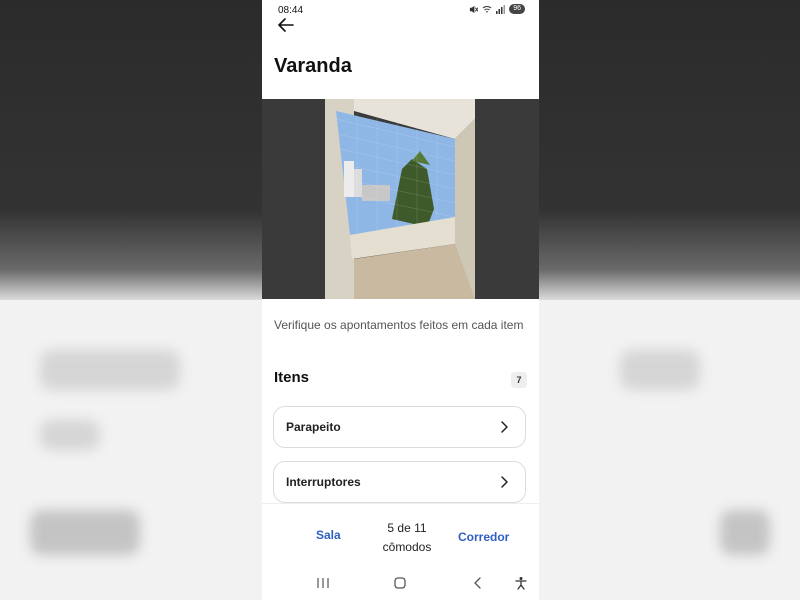  I want to click on previous-room-button: Sala, so click(328, 535).